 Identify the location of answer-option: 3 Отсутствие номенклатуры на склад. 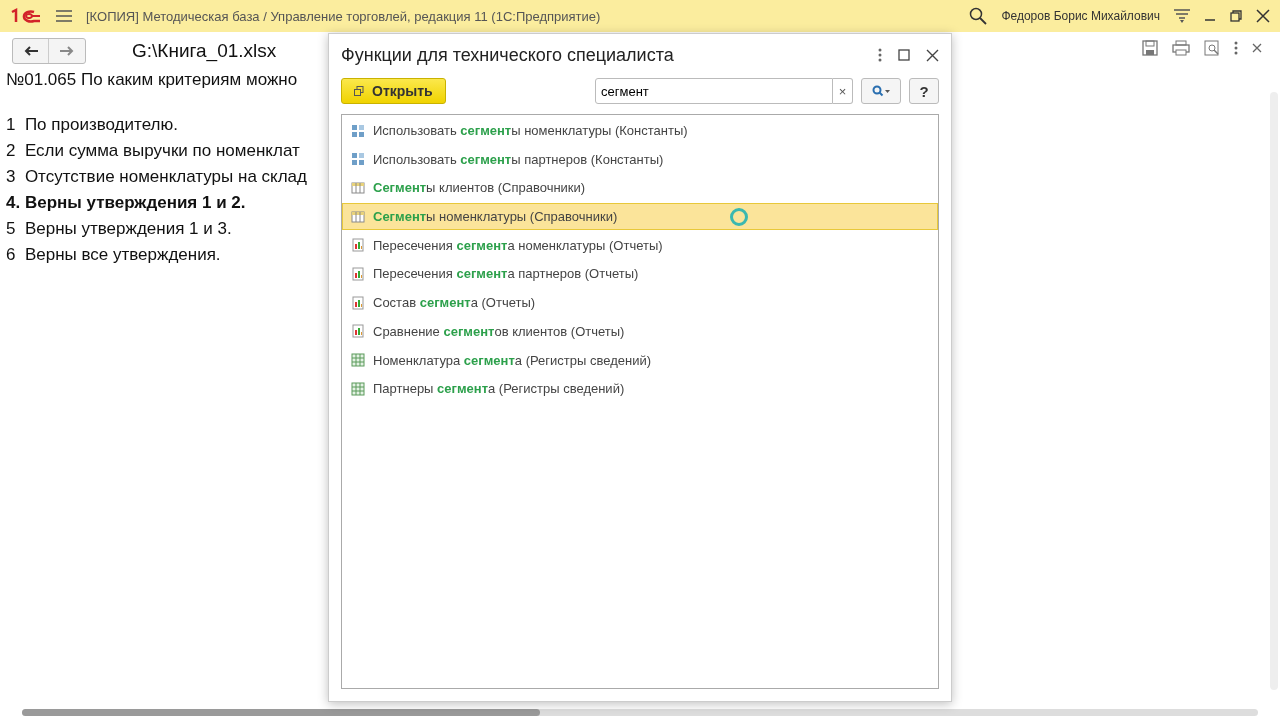
(156, 177).